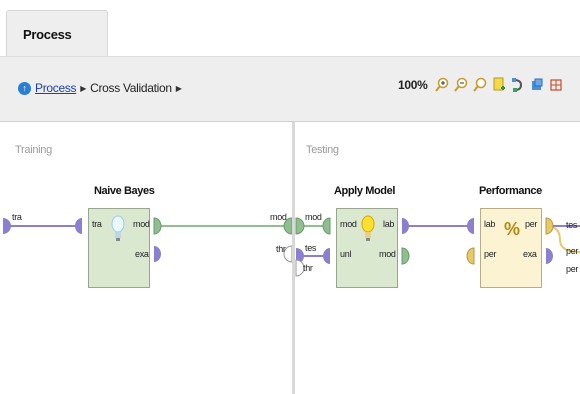 This screenshot has height=394, width=580. What do you see at coordinates (530, 254) in the screenshot?
I see `pf-port-exa-label: exa` at bounding box center [530, 254].